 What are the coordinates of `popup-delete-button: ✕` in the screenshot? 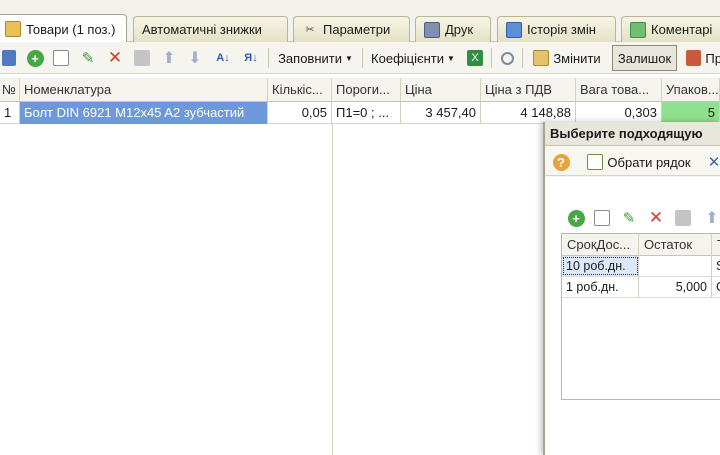 It's located at (656, 218).